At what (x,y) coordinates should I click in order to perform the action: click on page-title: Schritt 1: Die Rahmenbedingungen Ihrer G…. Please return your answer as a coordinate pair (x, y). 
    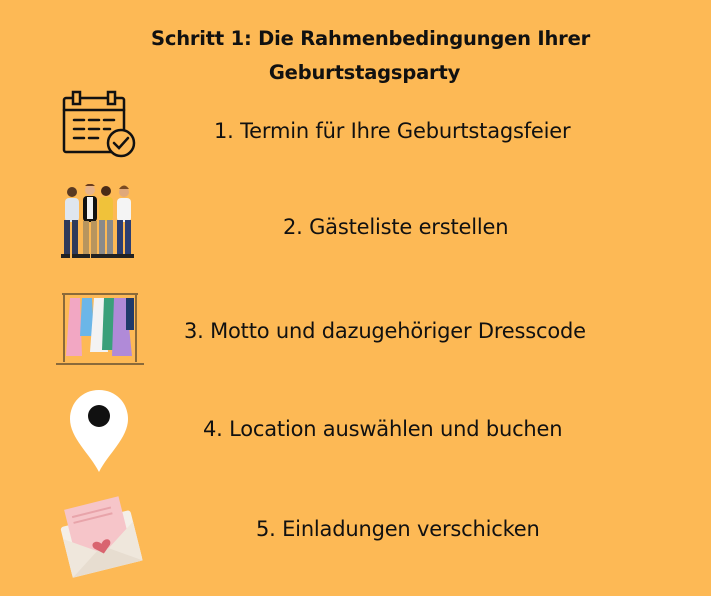
    Looking at the image, I should click on (355, 56).